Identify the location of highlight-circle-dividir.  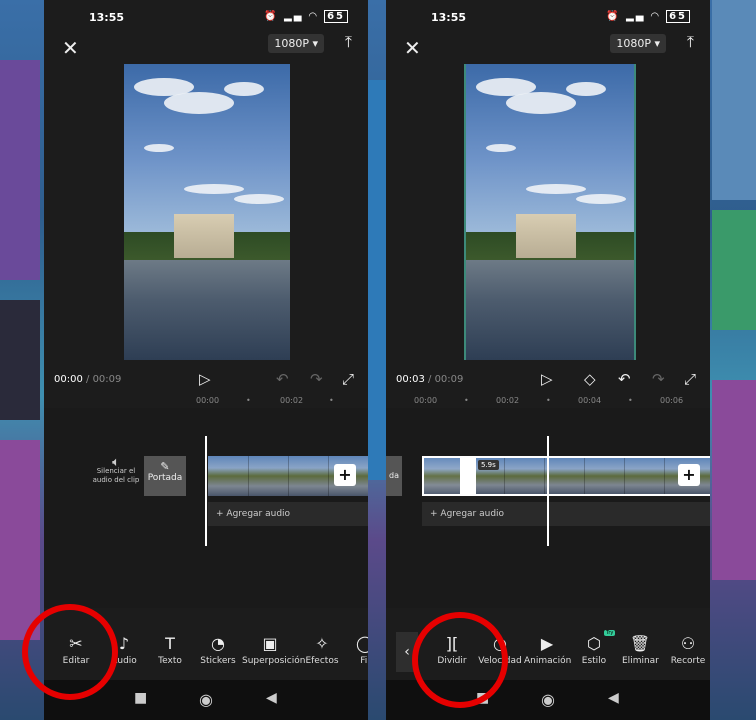
(460, 660).